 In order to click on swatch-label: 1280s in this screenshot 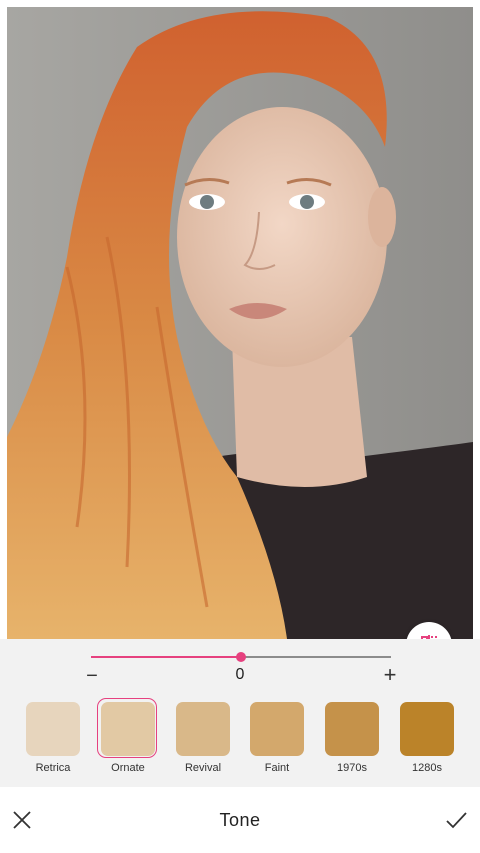, I will do `click(427, 768)`.